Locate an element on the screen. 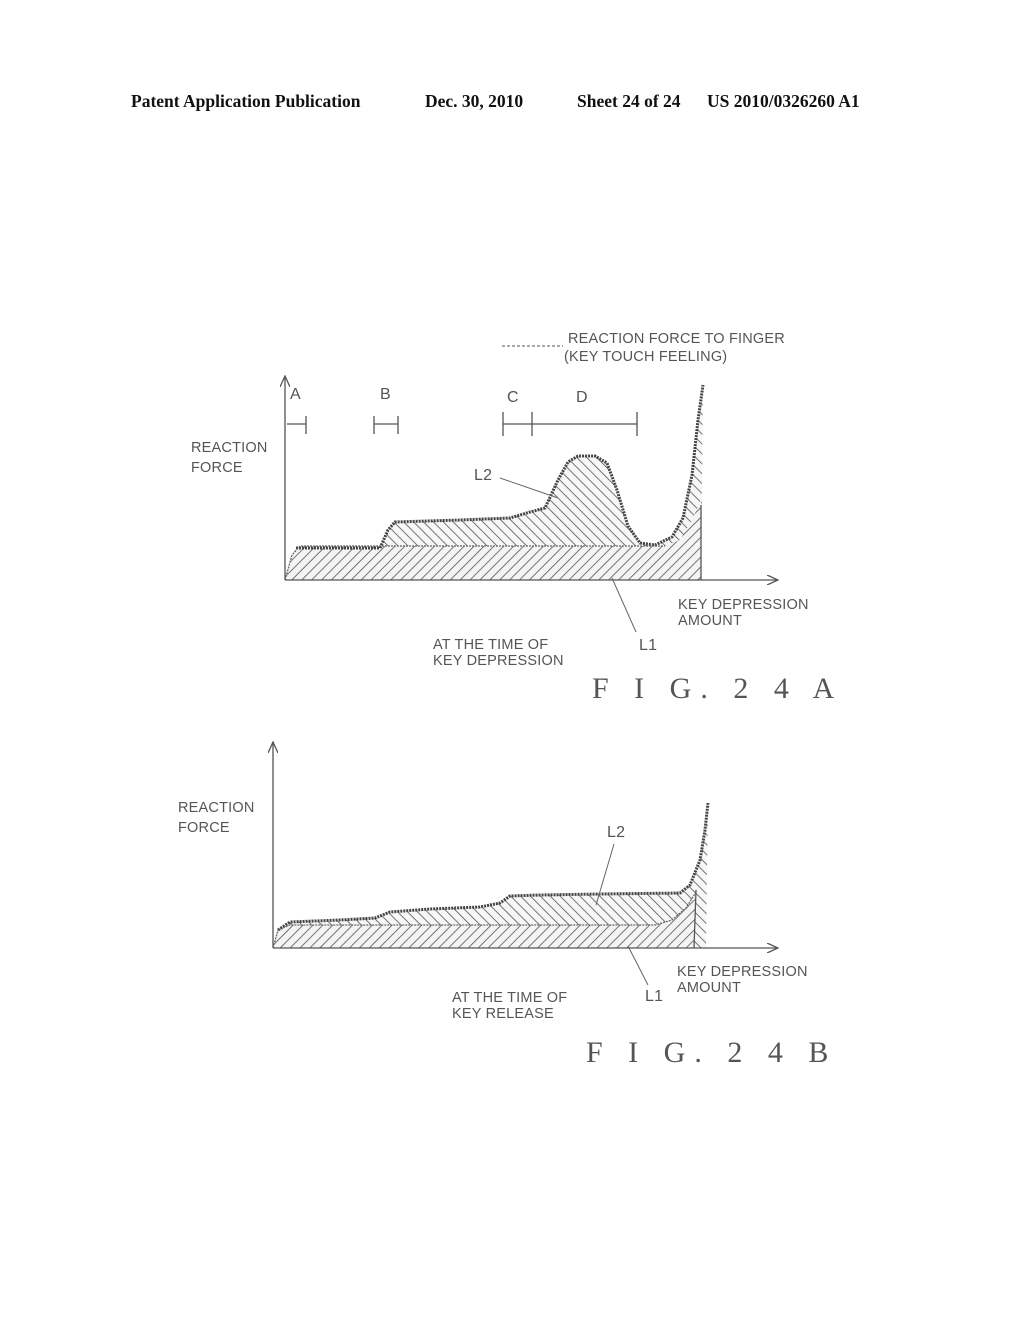  fig-24a-l2-label: L2 is located at coordinates (483, 475).